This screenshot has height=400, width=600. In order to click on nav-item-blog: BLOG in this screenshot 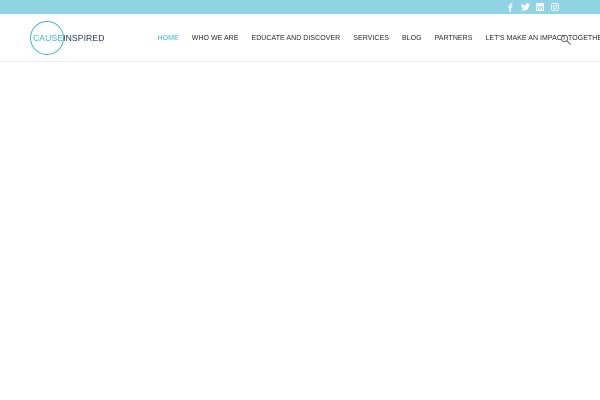, I will do `click(411, 39)`.